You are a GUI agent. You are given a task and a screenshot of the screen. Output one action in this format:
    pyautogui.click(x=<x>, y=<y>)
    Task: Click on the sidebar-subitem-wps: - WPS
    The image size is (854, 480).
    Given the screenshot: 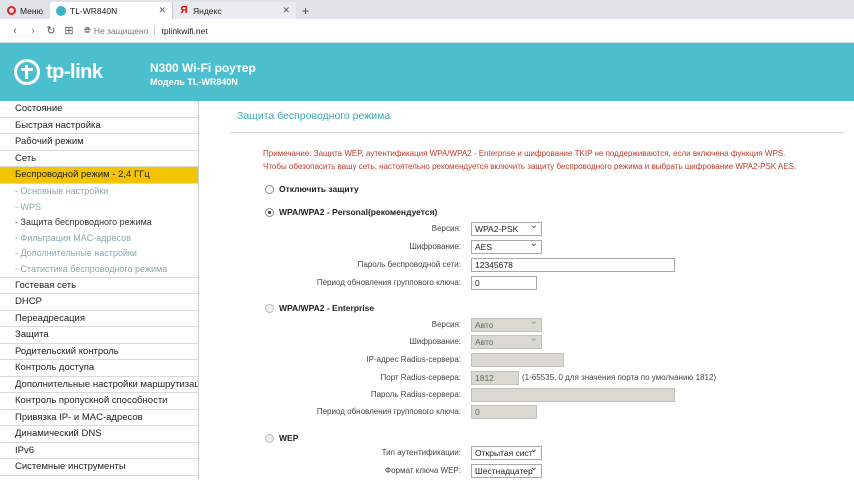 What is the action you would take?
    pyautogui.click(x=99, y=207)
    